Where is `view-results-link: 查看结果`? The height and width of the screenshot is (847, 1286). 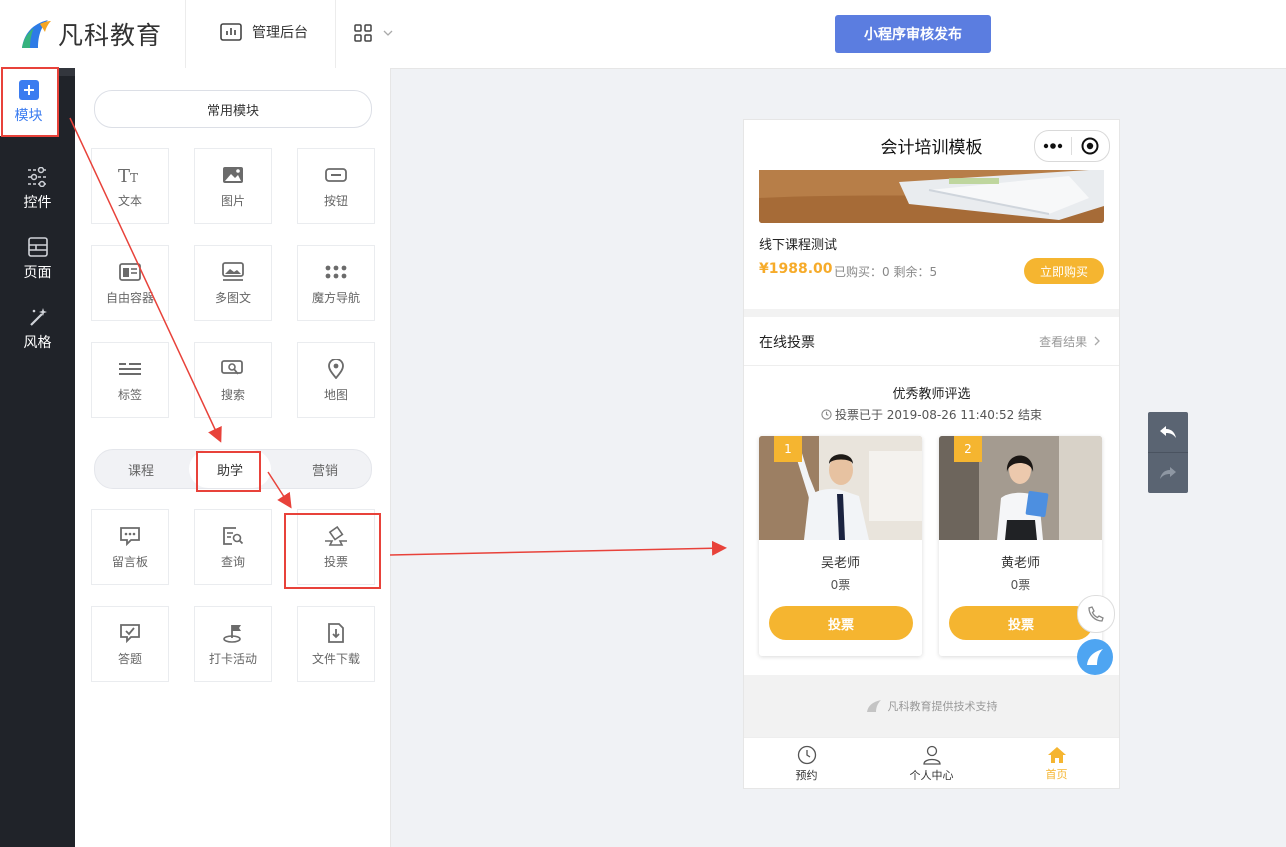 view-results-link: 查看结果 is located at coordinates (1070, 341).